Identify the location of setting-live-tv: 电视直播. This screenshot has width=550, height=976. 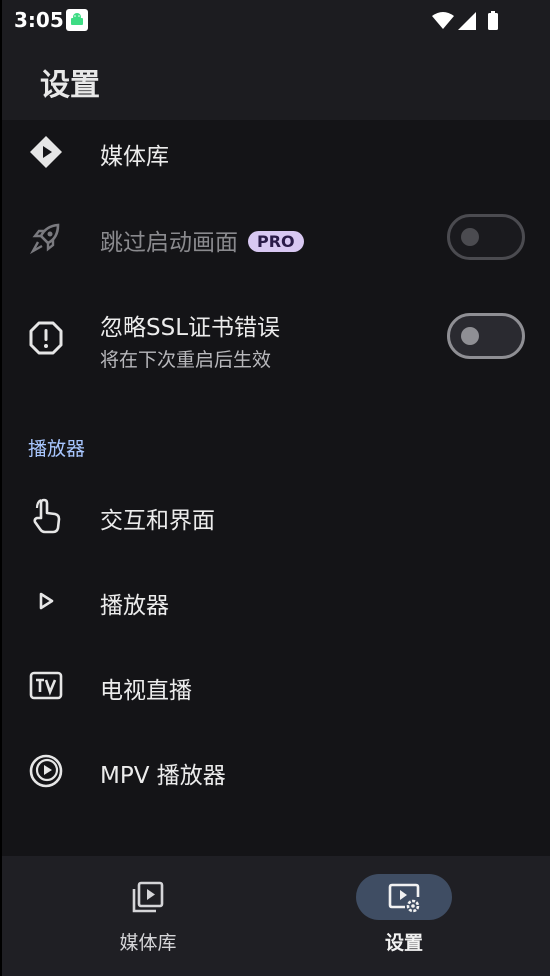
(276, 687).